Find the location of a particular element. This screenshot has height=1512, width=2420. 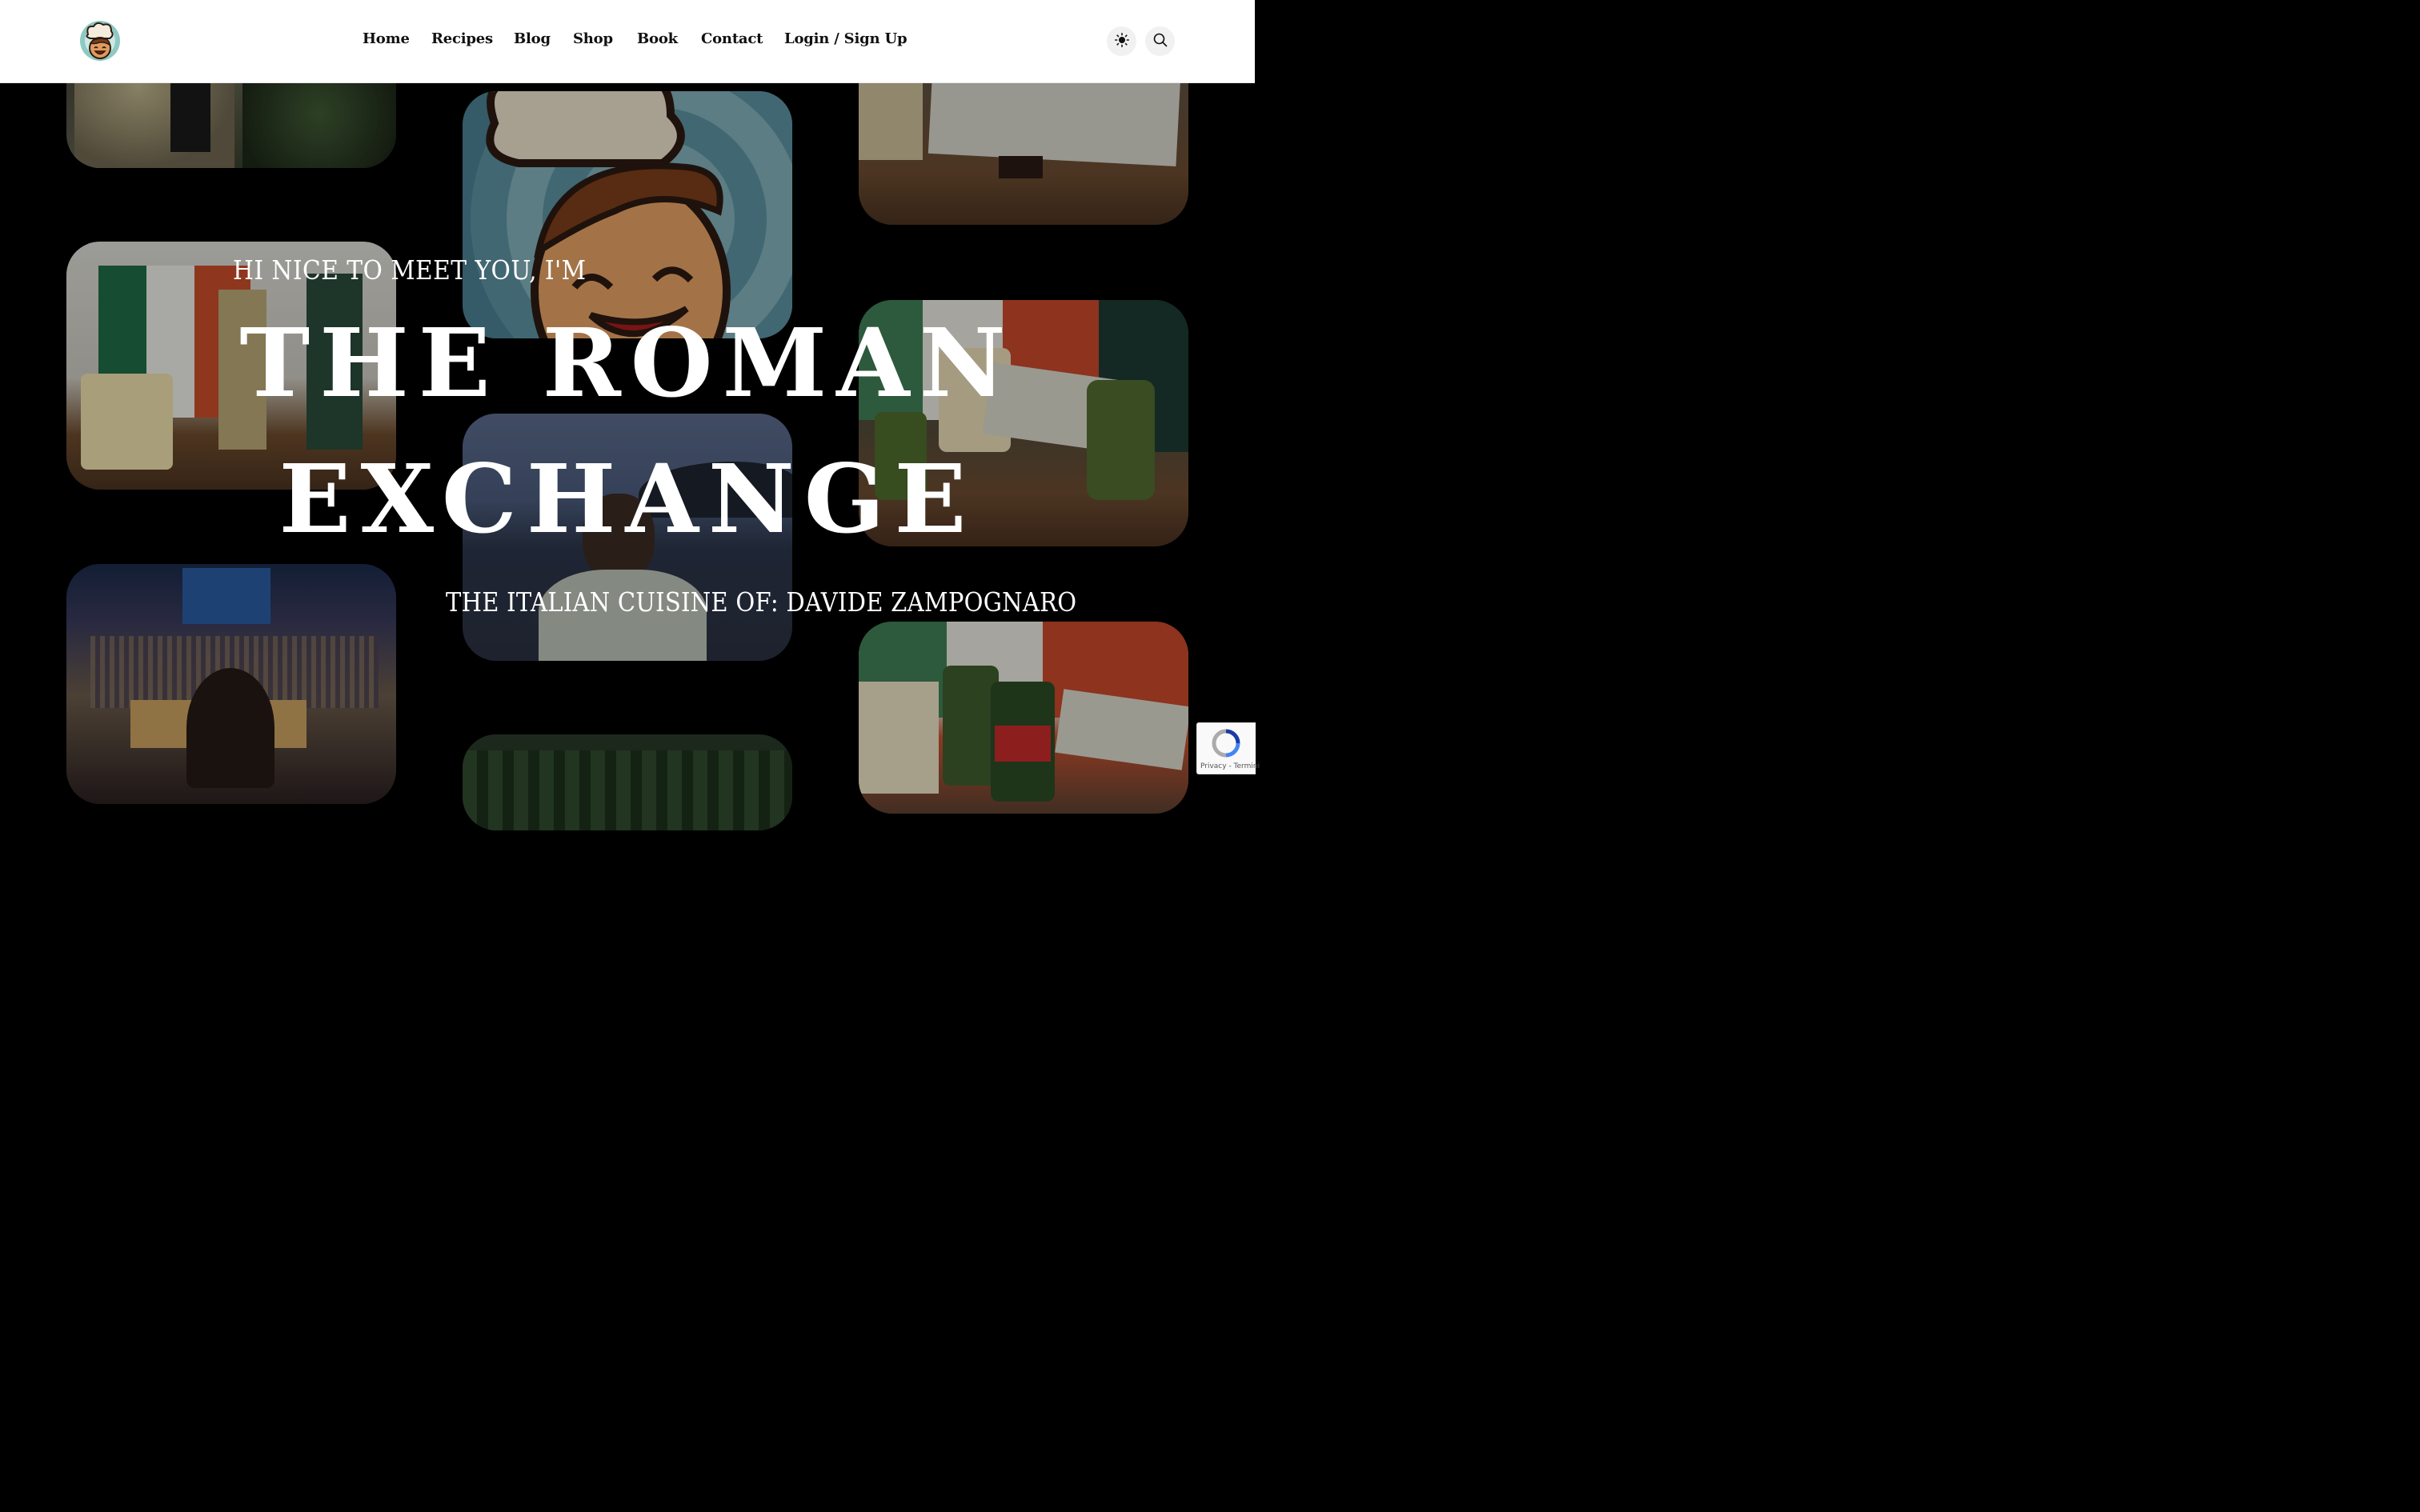

nav-blog: Blog is located at coordinates (532, 38).